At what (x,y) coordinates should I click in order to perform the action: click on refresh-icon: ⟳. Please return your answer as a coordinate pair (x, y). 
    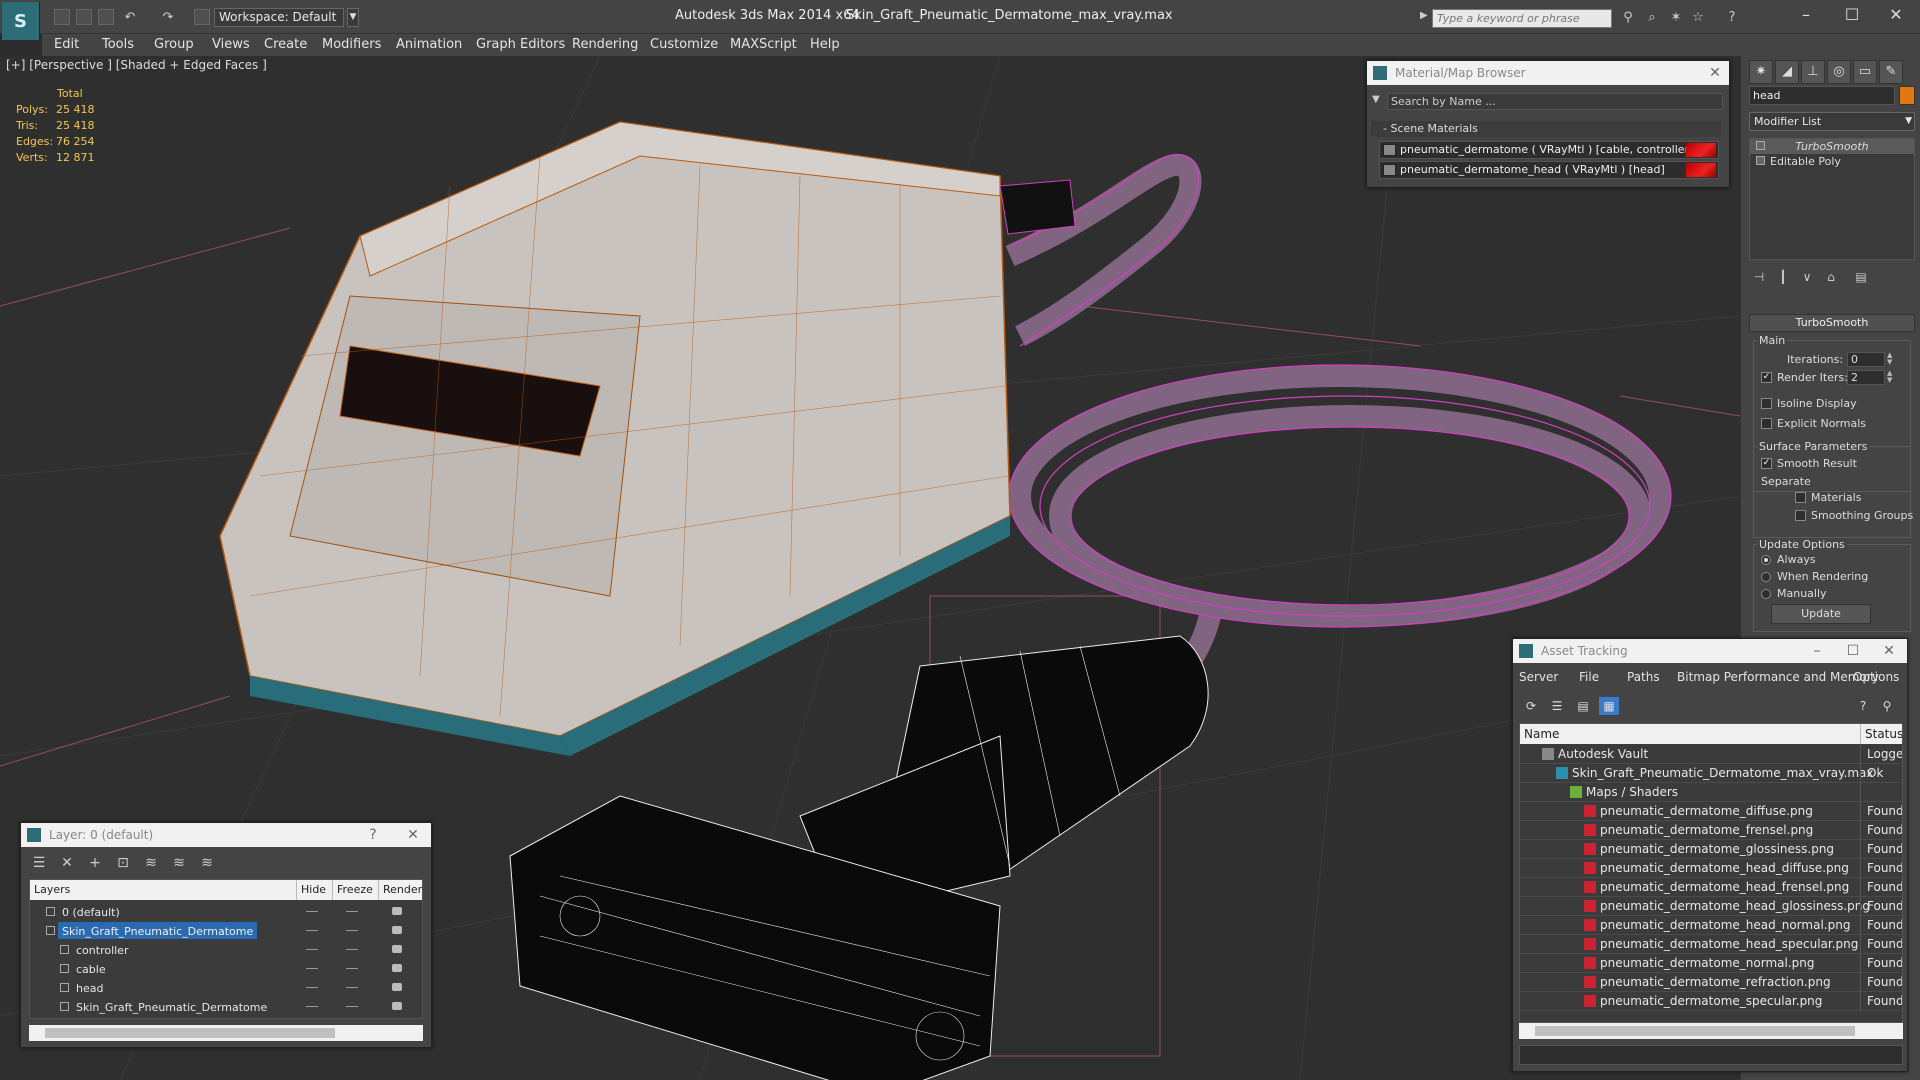
    Looking at the image, I should click on (1531, 706).